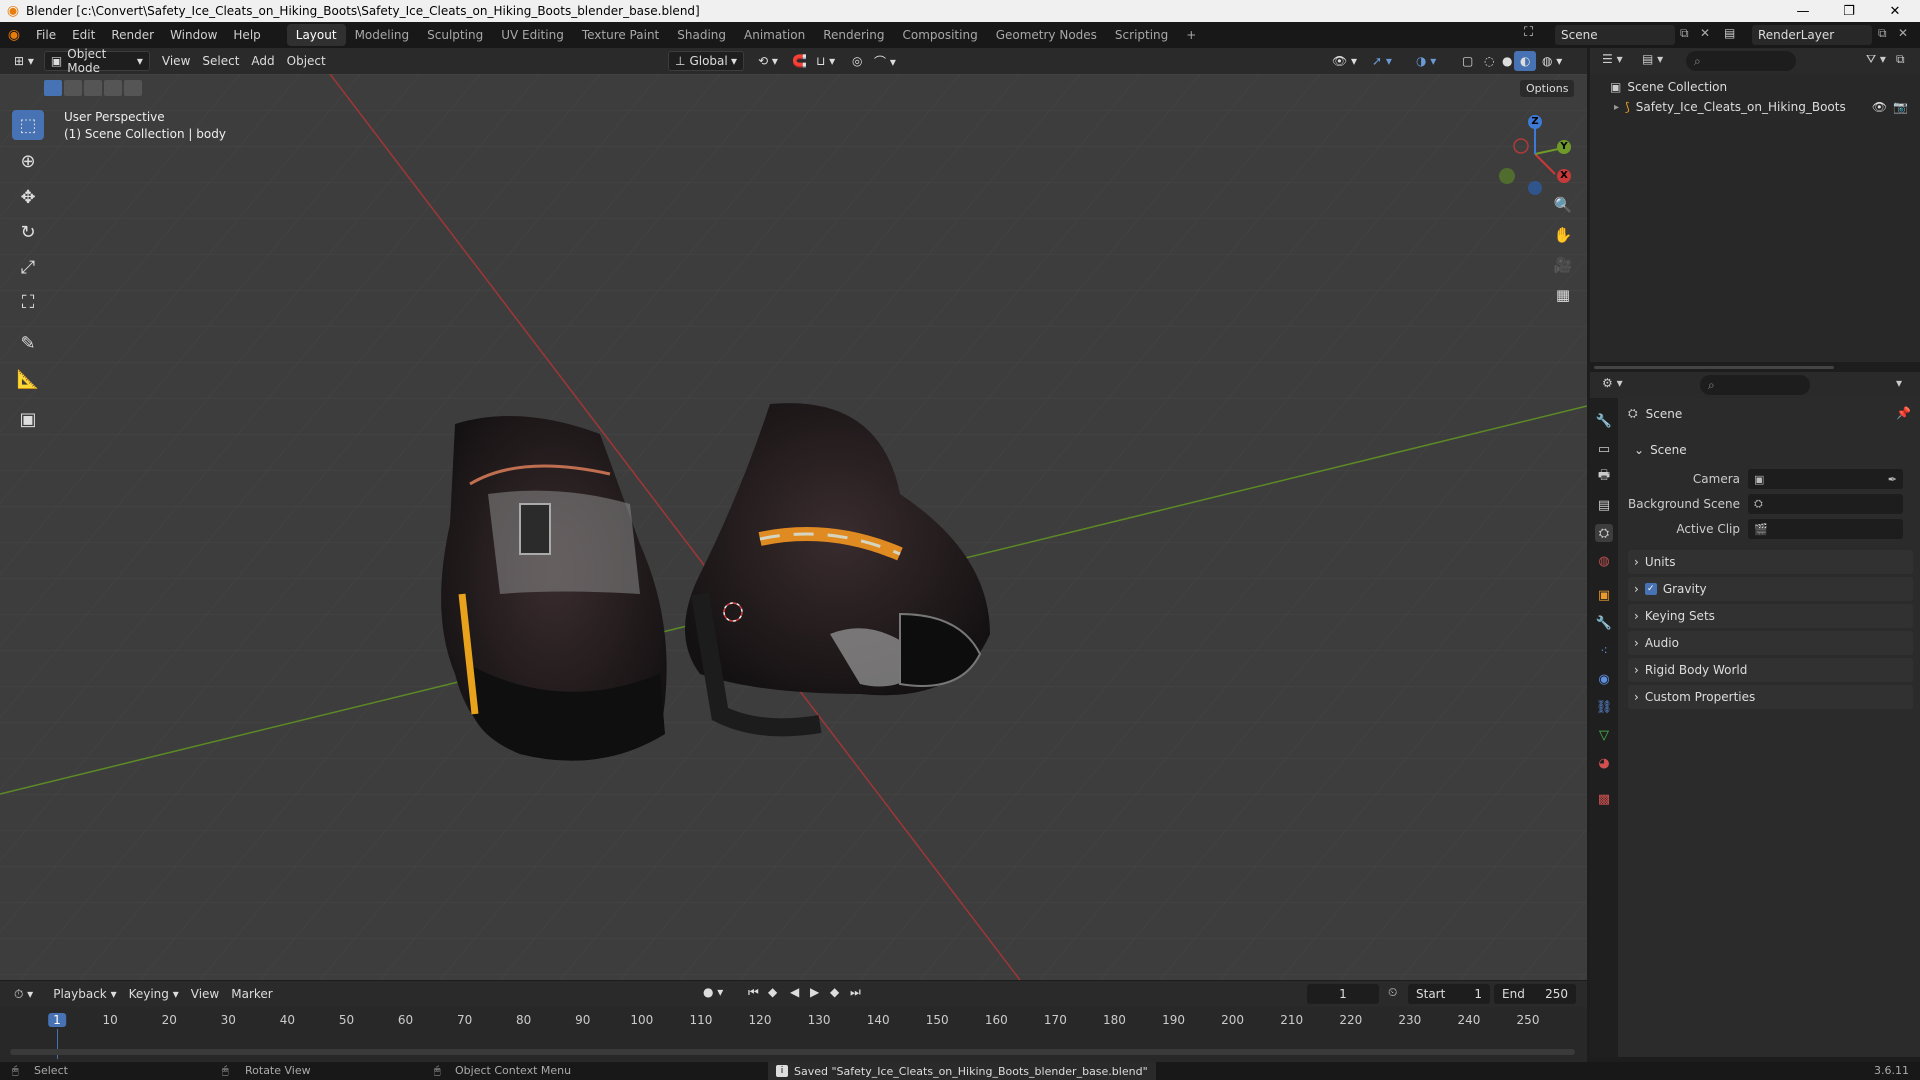 The height and width of the screenshot is (1080, 1920). I want to click on maximize-button: ❐, so click(1849, 11).